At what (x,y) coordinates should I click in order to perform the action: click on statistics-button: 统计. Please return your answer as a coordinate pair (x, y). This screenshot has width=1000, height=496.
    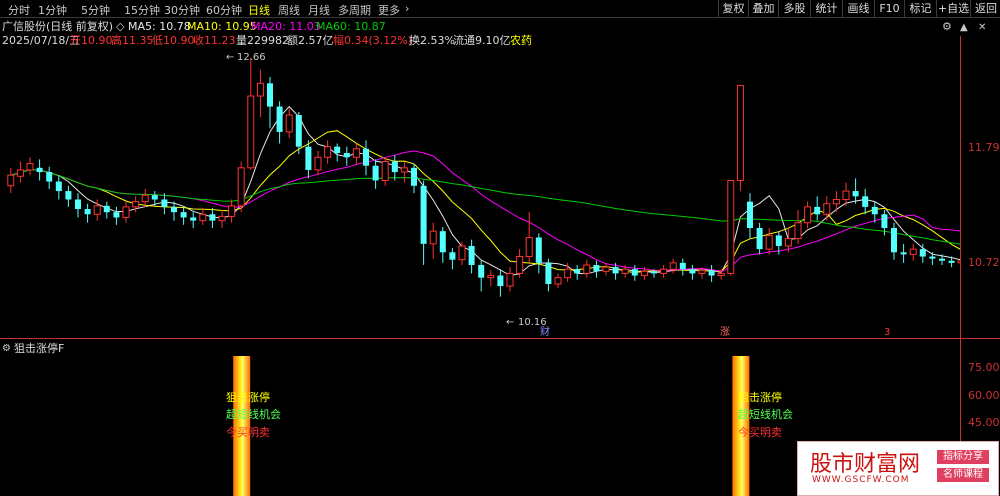
    Looking at the image, I should click on (826, 8).